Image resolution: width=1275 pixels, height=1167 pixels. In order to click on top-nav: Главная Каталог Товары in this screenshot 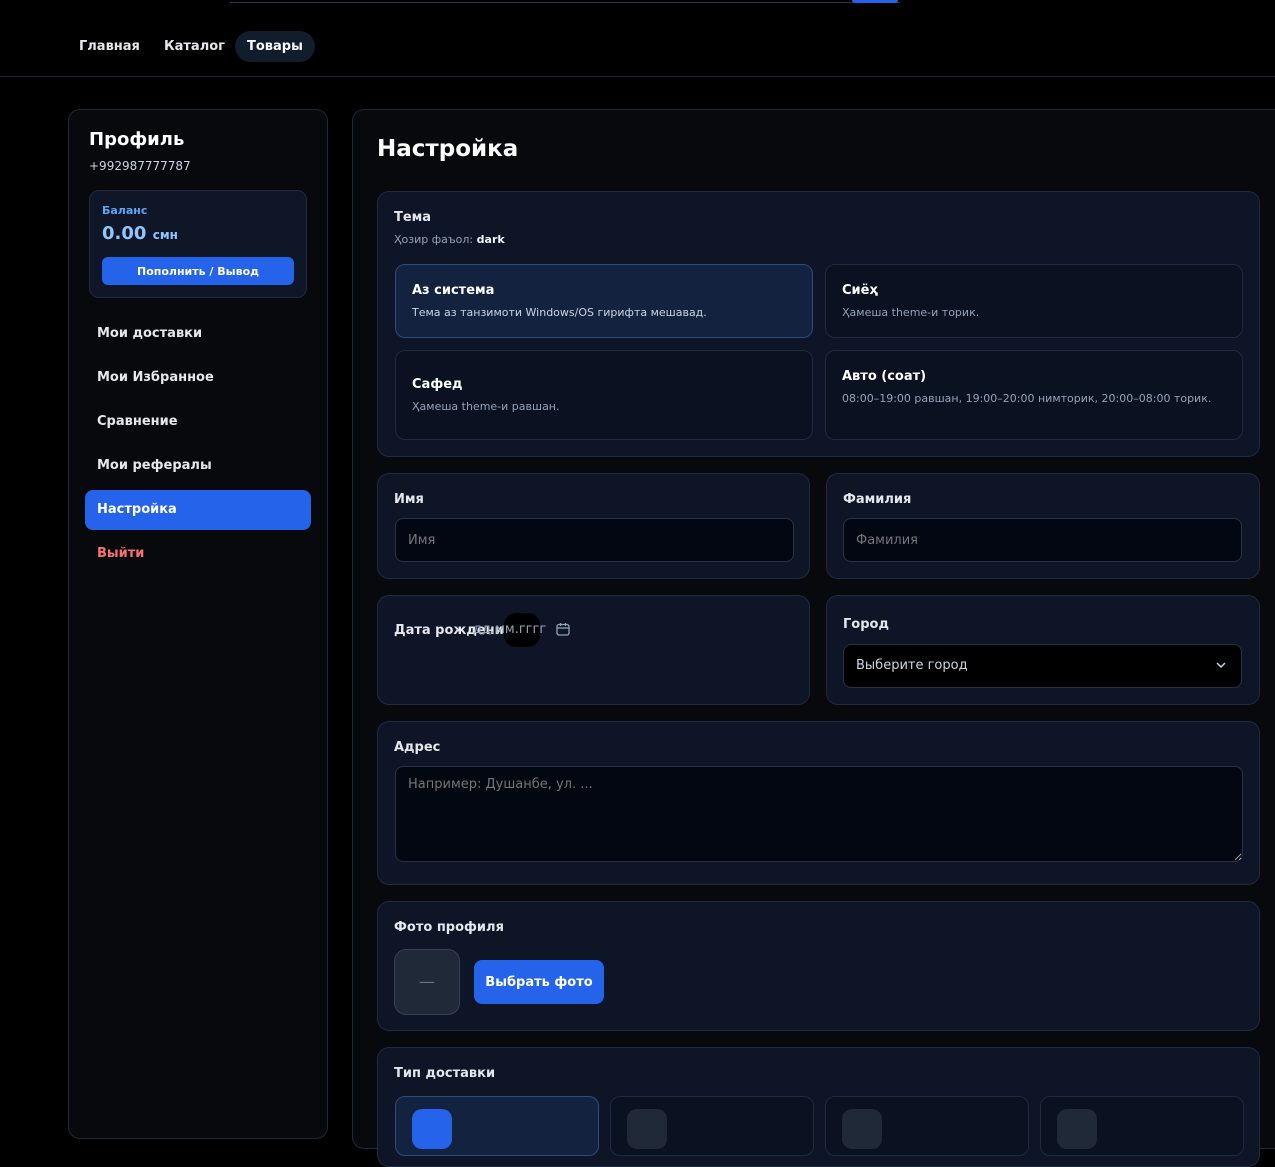, I will do `click(637, 38)`.